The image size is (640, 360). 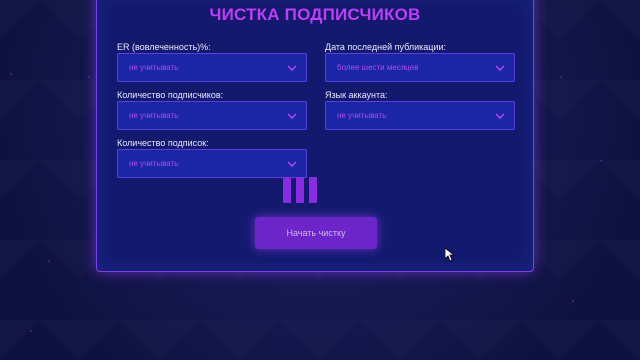 I want to click on followers-count-select-value: не учитывать, so click(x=154, y=115).